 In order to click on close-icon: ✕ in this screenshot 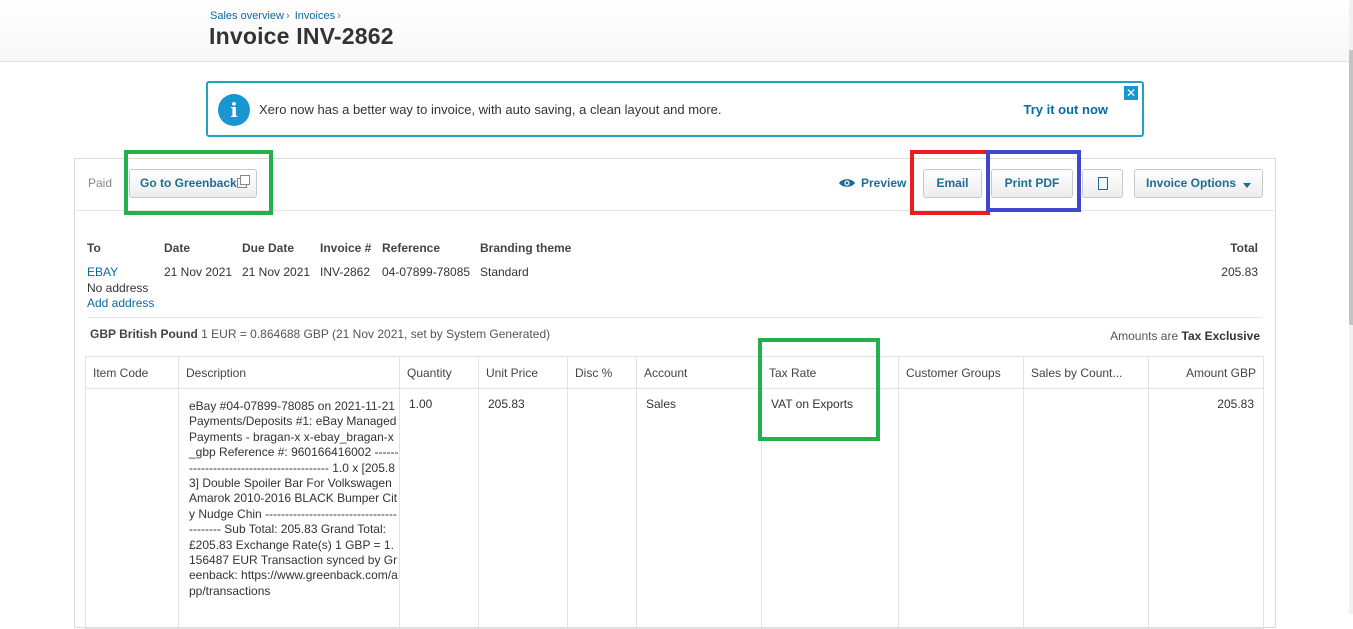, I will do `click(1131, 93)`.